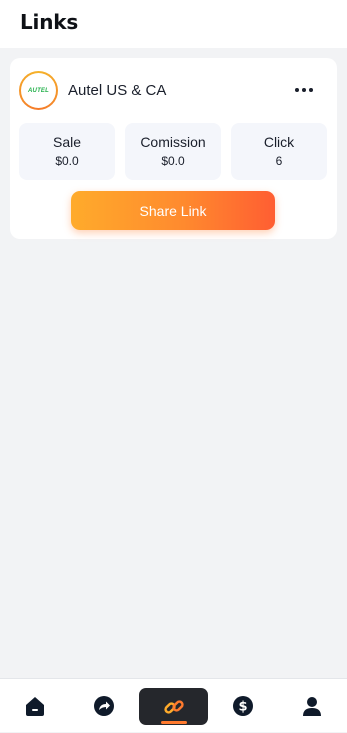 The image size is (347, 733). What do you see at coordinates (67, 142) in the screenshot?
I see `stat-label: Sale` at bounding box center [67, 142].